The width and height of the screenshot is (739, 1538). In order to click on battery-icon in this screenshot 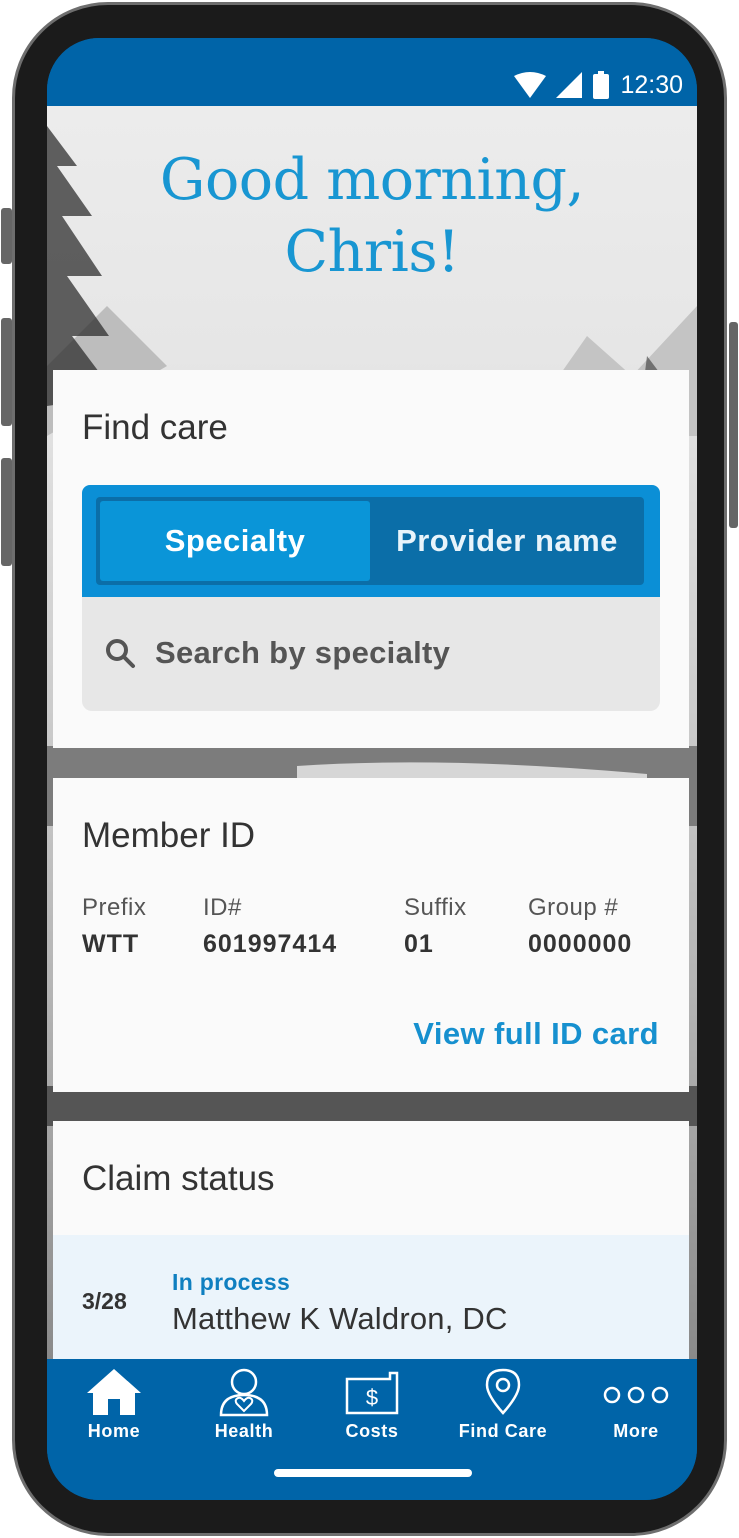, I will do `click(601, 85)`.